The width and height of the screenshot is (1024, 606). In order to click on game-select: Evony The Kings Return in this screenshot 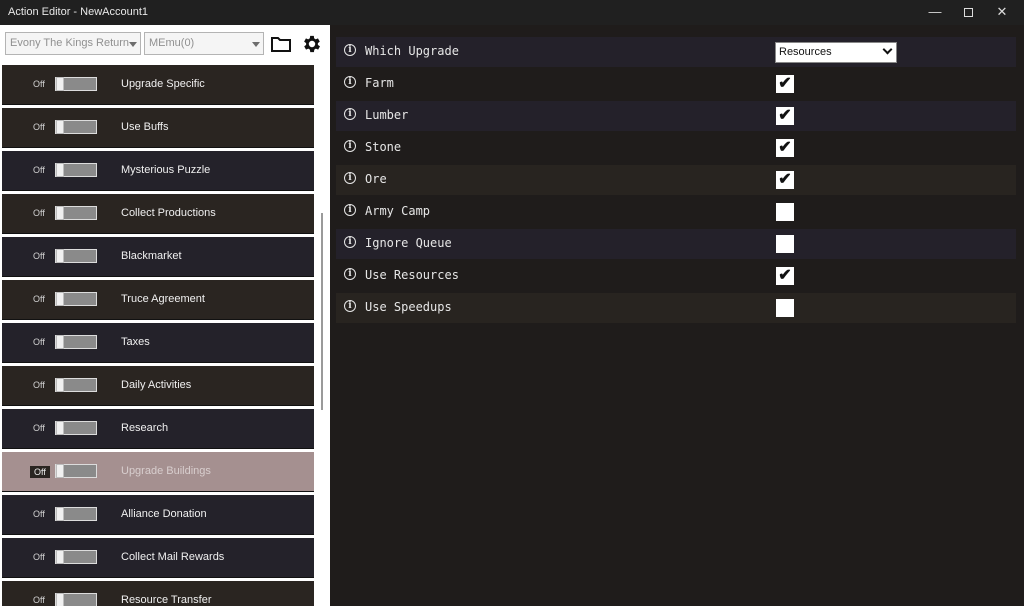, I will do `click(73, 43)`.